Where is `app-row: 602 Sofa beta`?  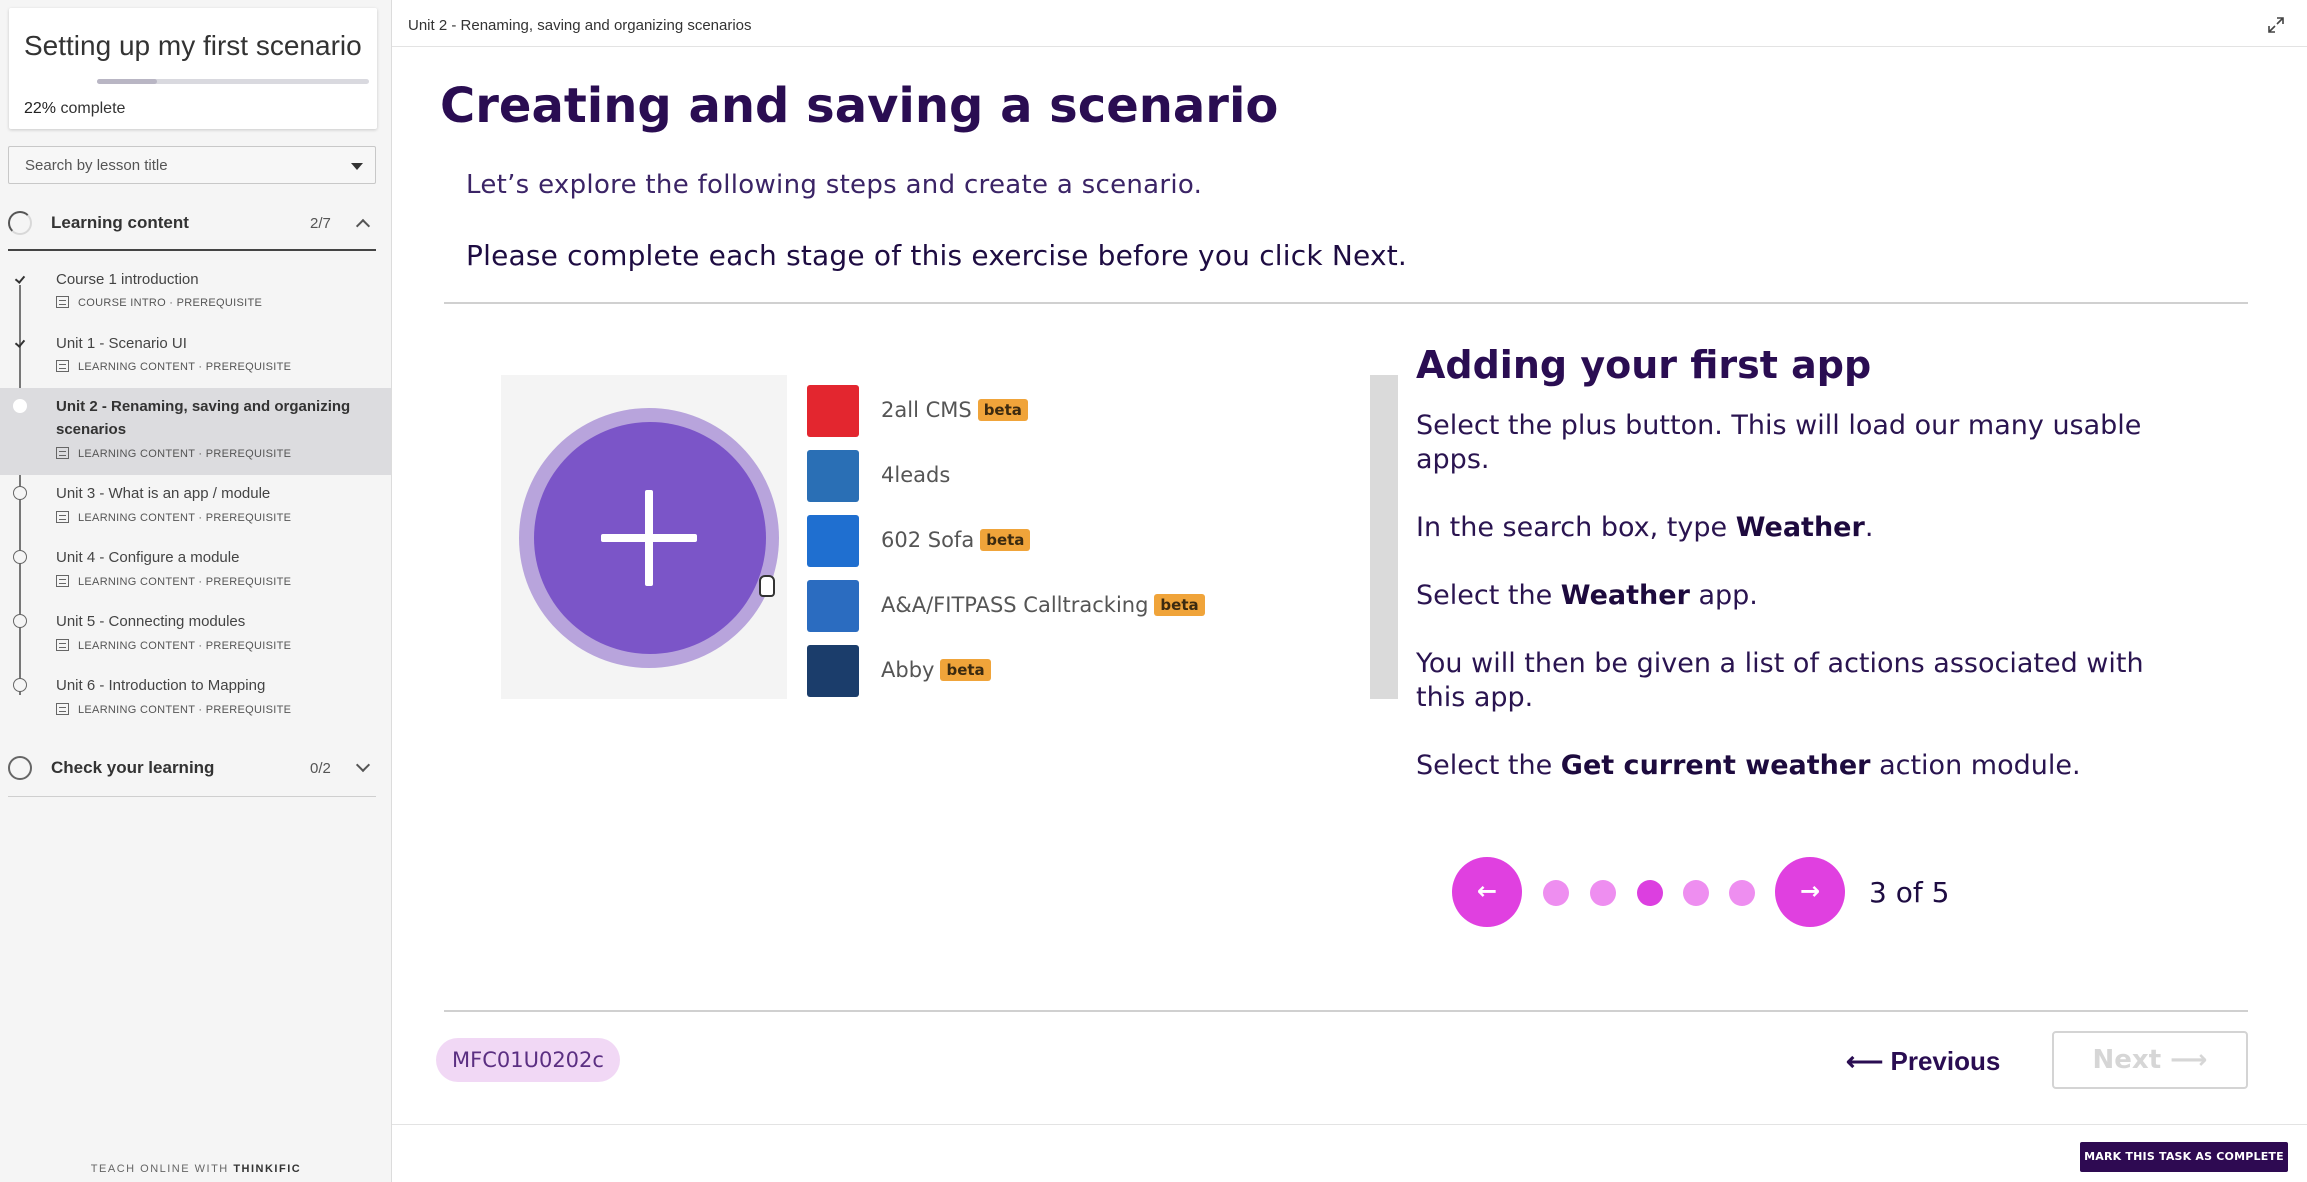
app-row: 602 Sofa beta is located at coordinates (1077, 541).